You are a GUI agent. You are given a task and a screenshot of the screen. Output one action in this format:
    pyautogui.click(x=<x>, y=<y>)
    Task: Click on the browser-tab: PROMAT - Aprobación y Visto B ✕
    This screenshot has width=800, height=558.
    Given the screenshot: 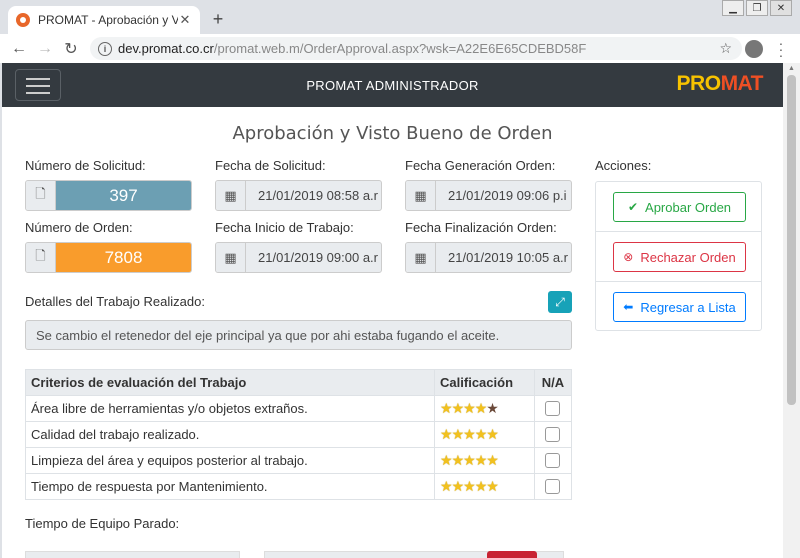 What is the action you would take?
    pyautogui.click(x=104, y=20)
    